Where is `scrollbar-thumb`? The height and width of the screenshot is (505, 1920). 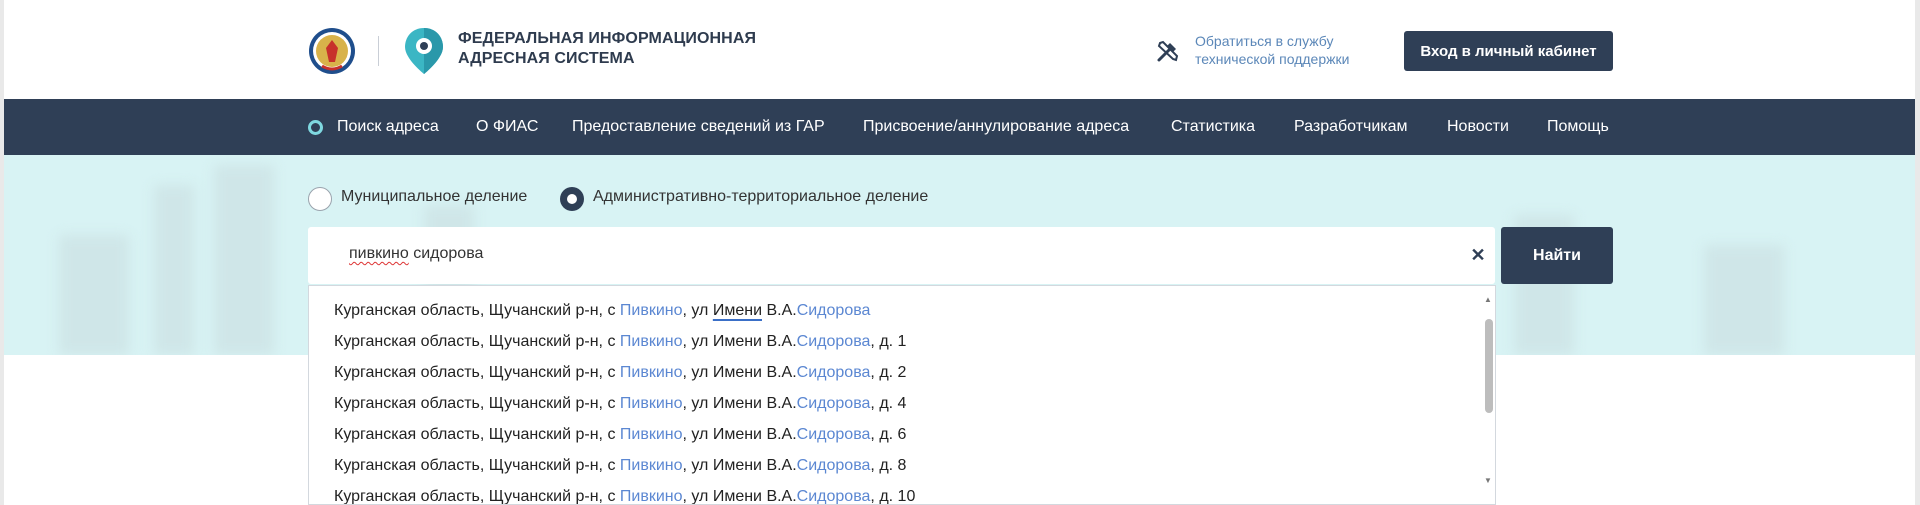 scrollbar-thumb is located at coordinates (1489, 366).